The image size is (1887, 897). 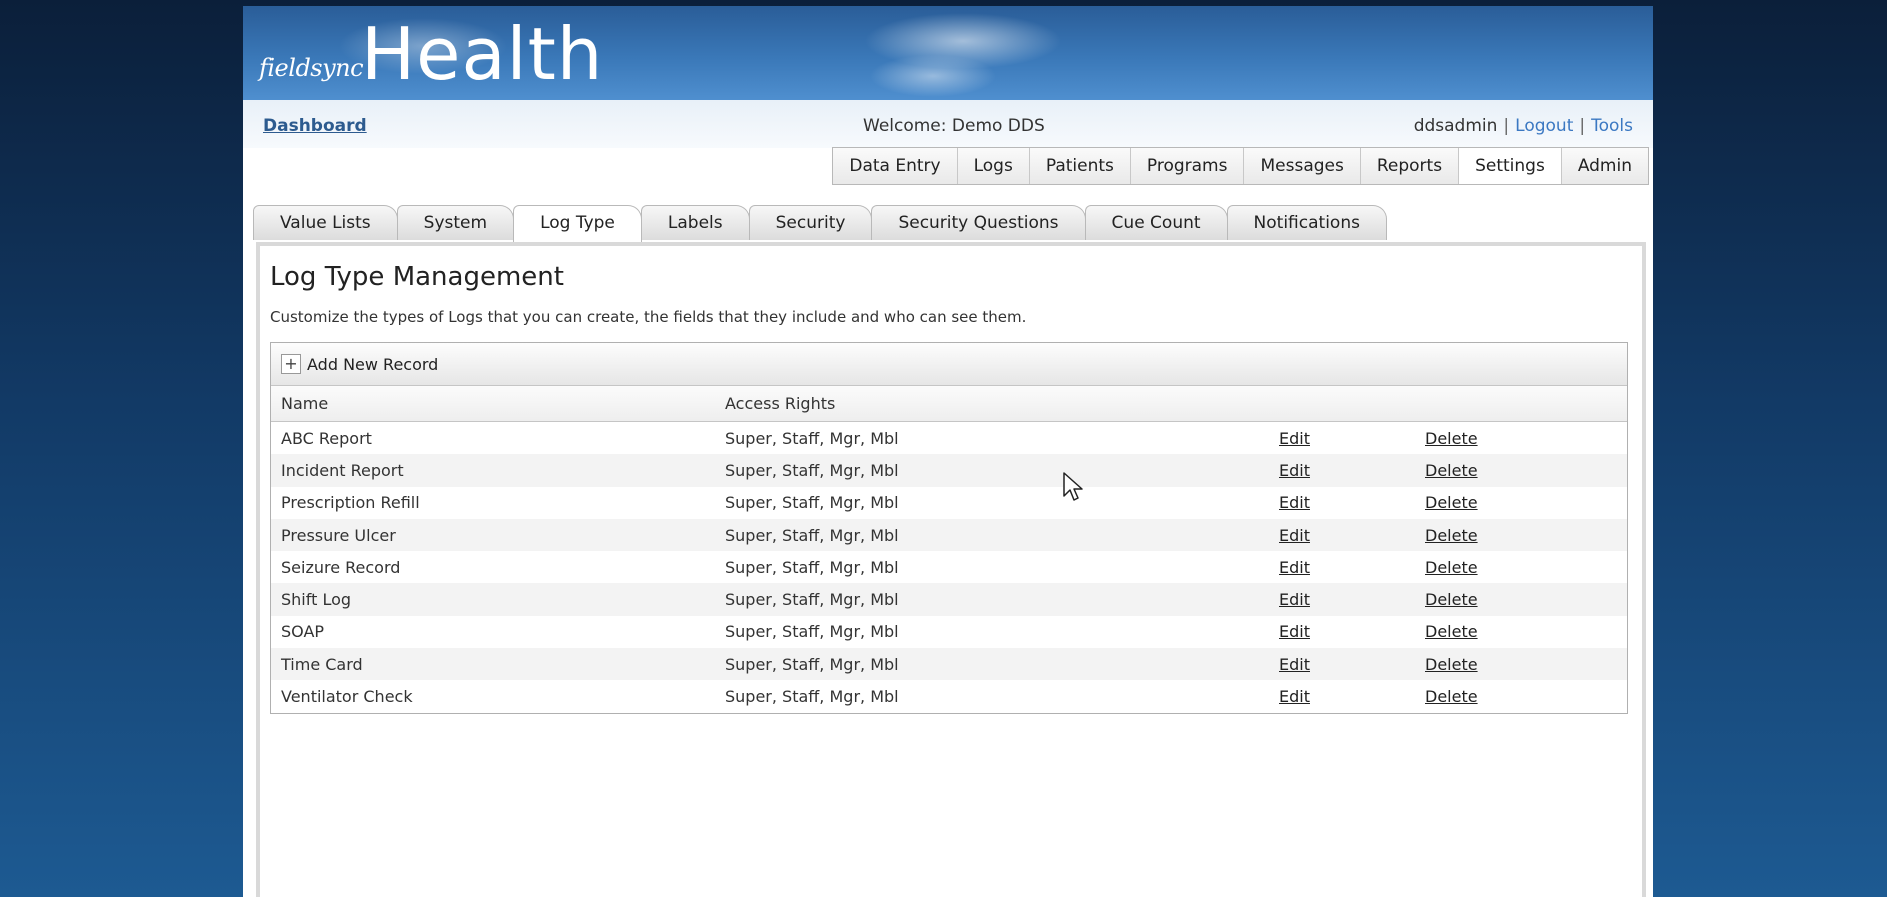 I want to click on row-name: Shift Log, so click(x=316, y=600).